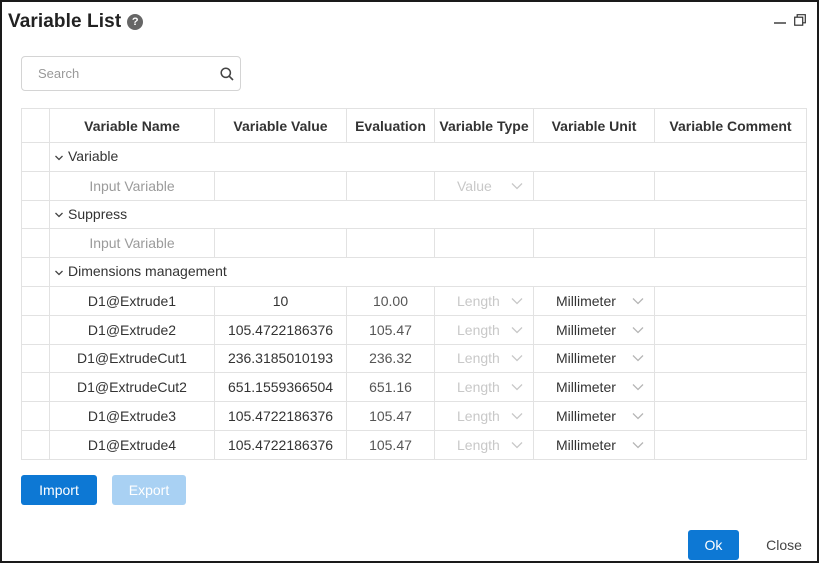  Describe the element at coordinates (132, 329) in the screenshot. I see `variable-name-cell: D1@Extrude2` at that location.